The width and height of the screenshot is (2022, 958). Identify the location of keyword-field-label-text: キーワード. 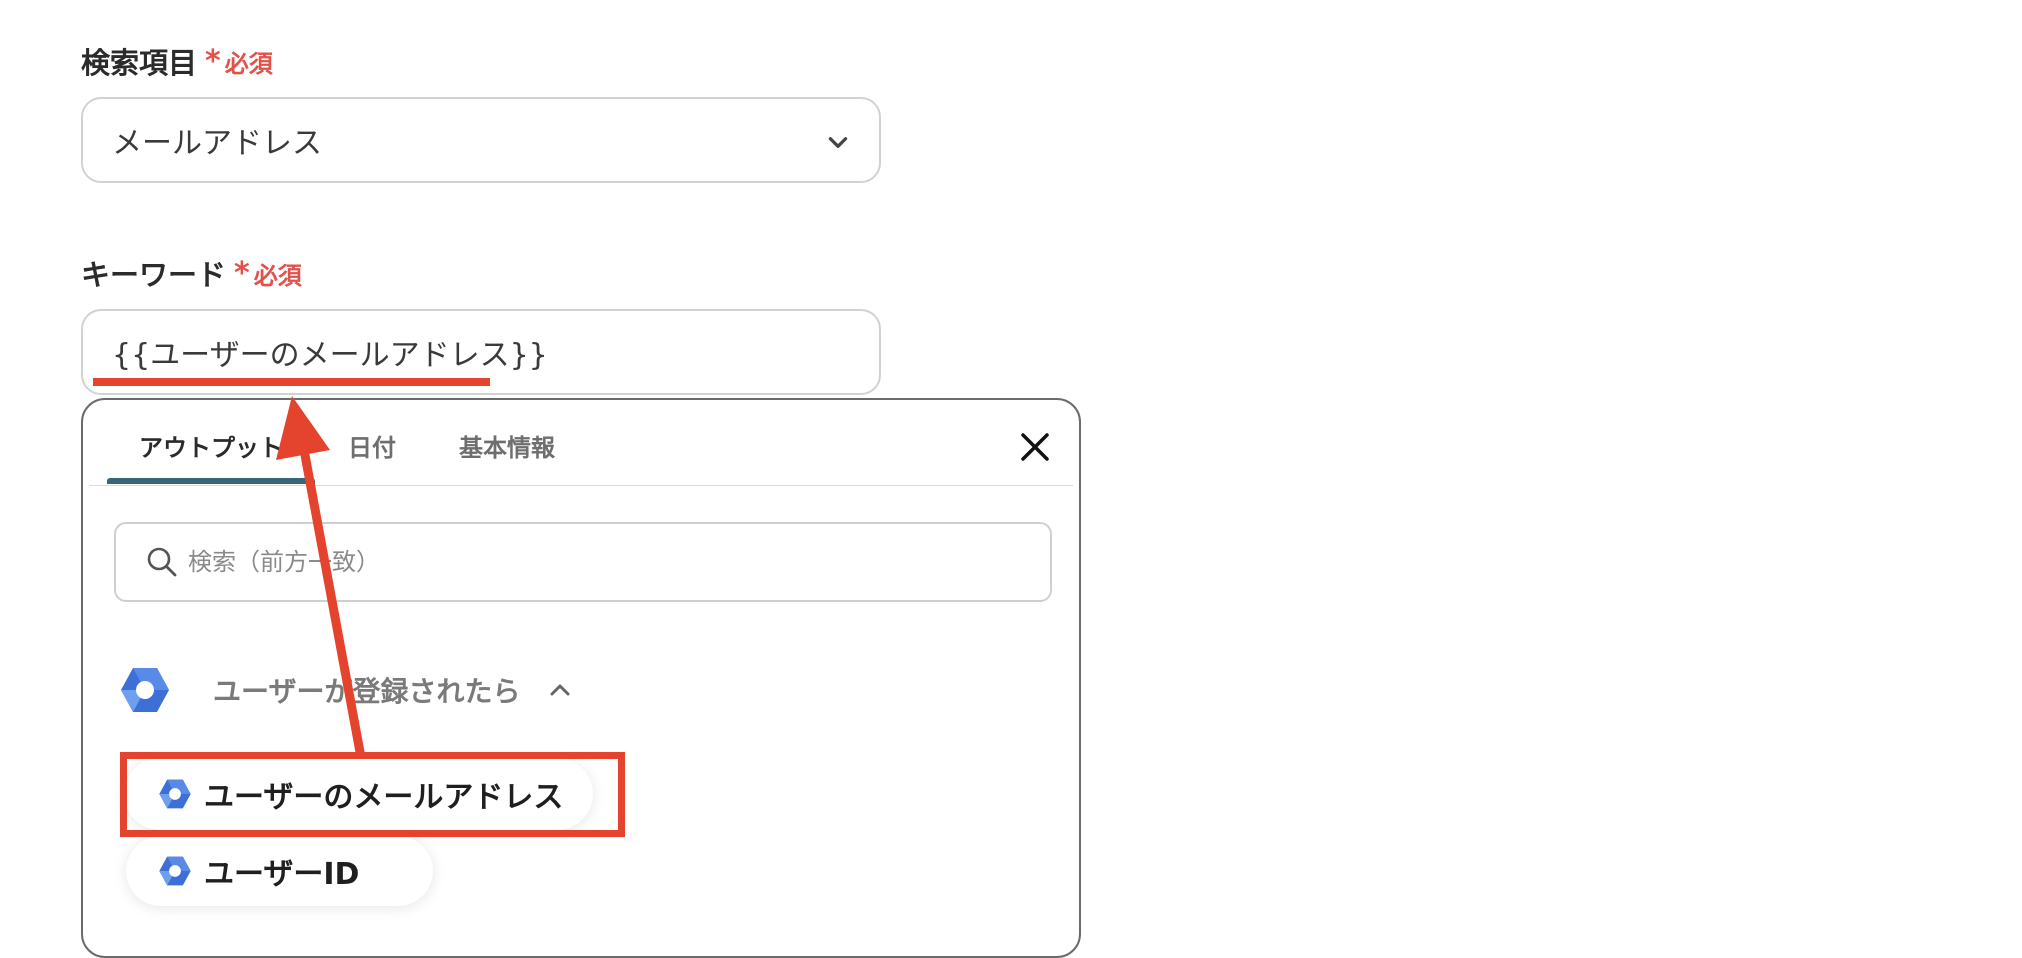
(154, 275).